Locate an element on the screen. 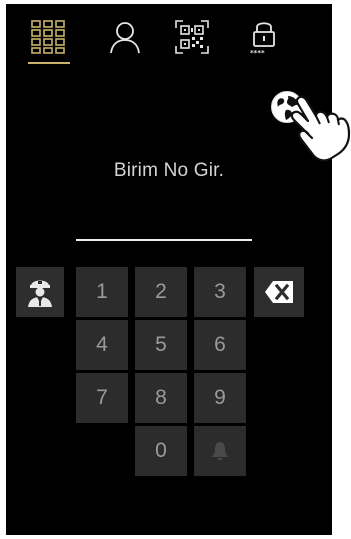 This screenshot has width=351, height=539. pointing-hand-icon is located at coordinates (320, 128).